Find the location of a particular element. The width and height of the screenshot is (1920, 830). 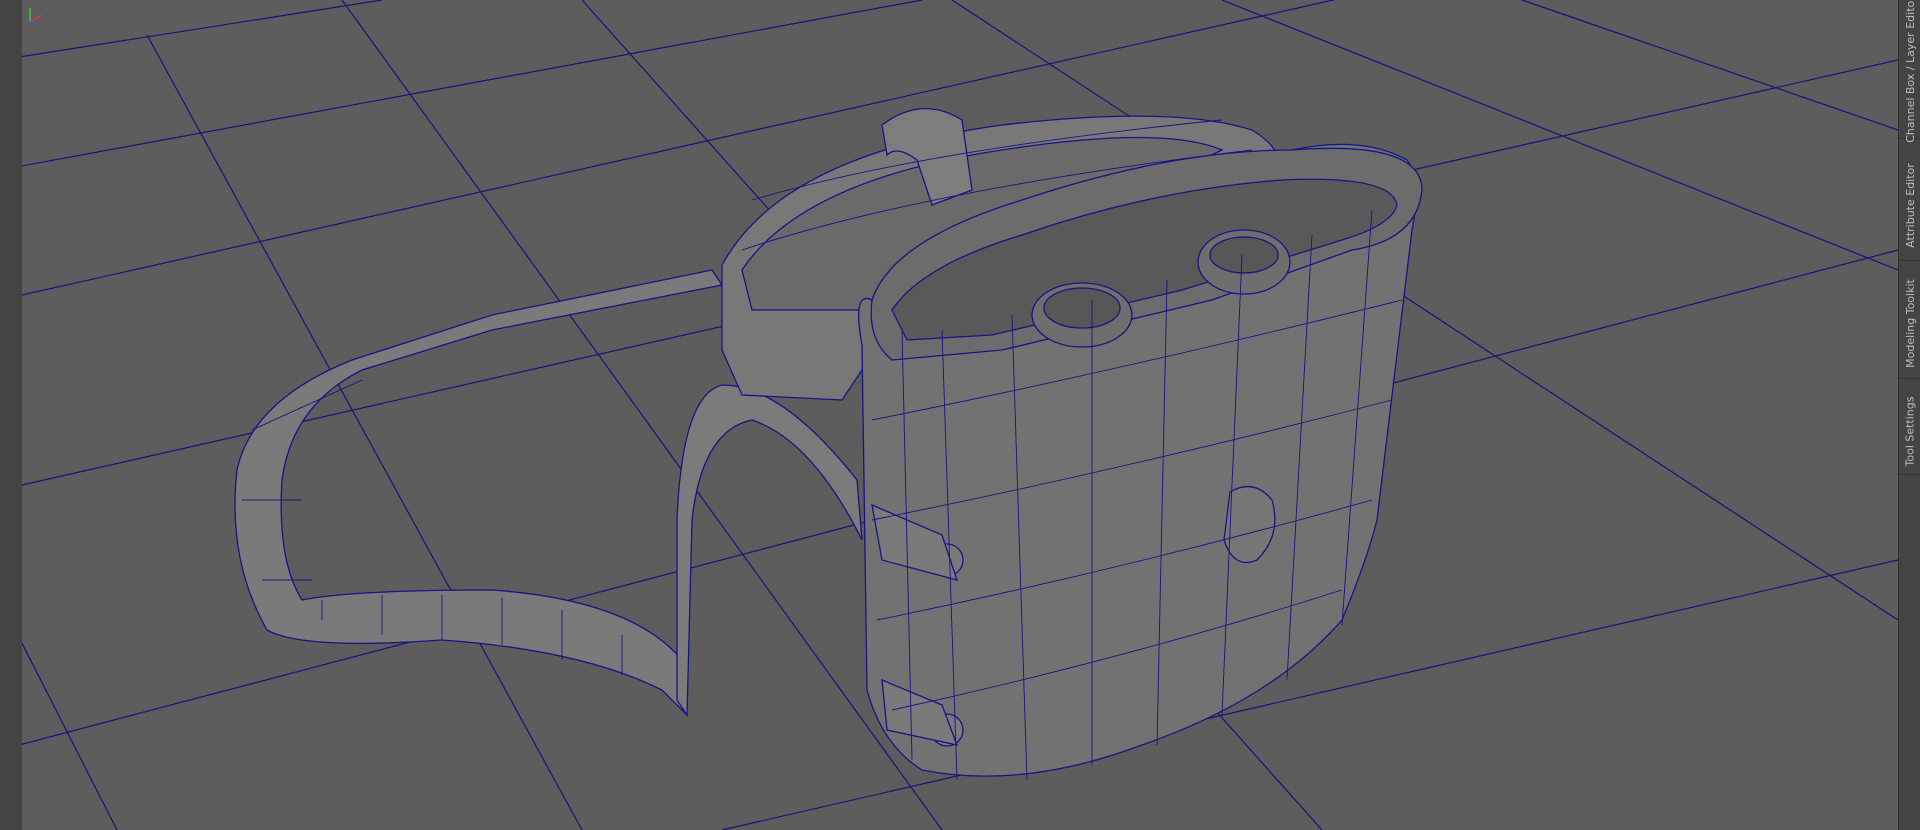

strap-back-right-loop is located at coordinates (769, 551).